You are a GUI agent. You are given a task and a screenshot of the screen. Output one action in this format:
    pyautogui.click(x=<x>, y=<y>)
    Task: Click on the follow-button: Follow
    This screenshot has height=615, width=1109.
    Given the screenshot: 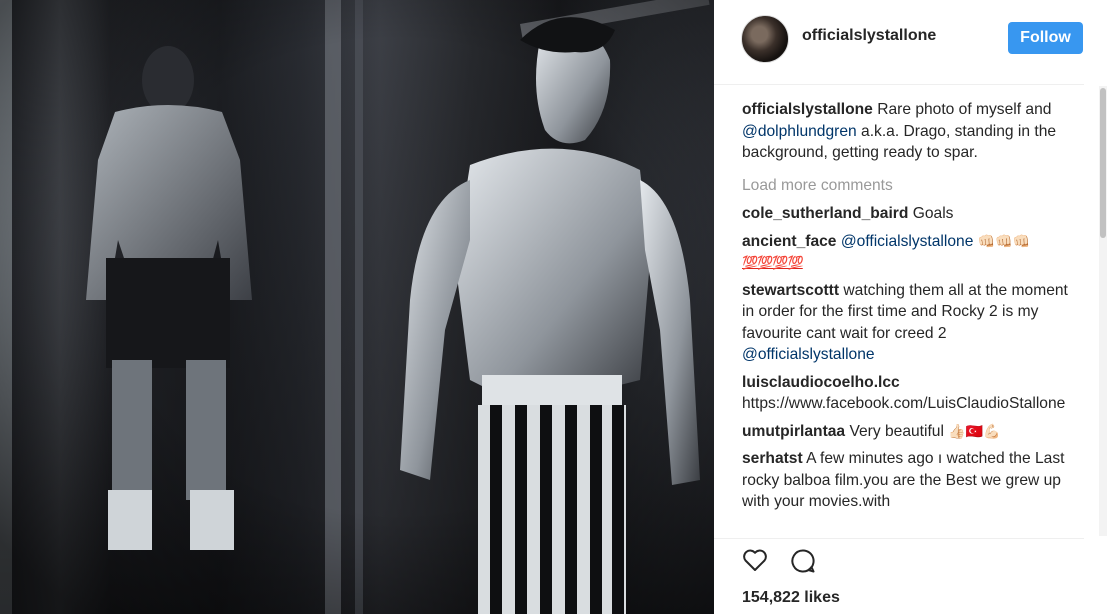 What is the action you would take?
    pyautogui.click(x=1045, y=38)
    